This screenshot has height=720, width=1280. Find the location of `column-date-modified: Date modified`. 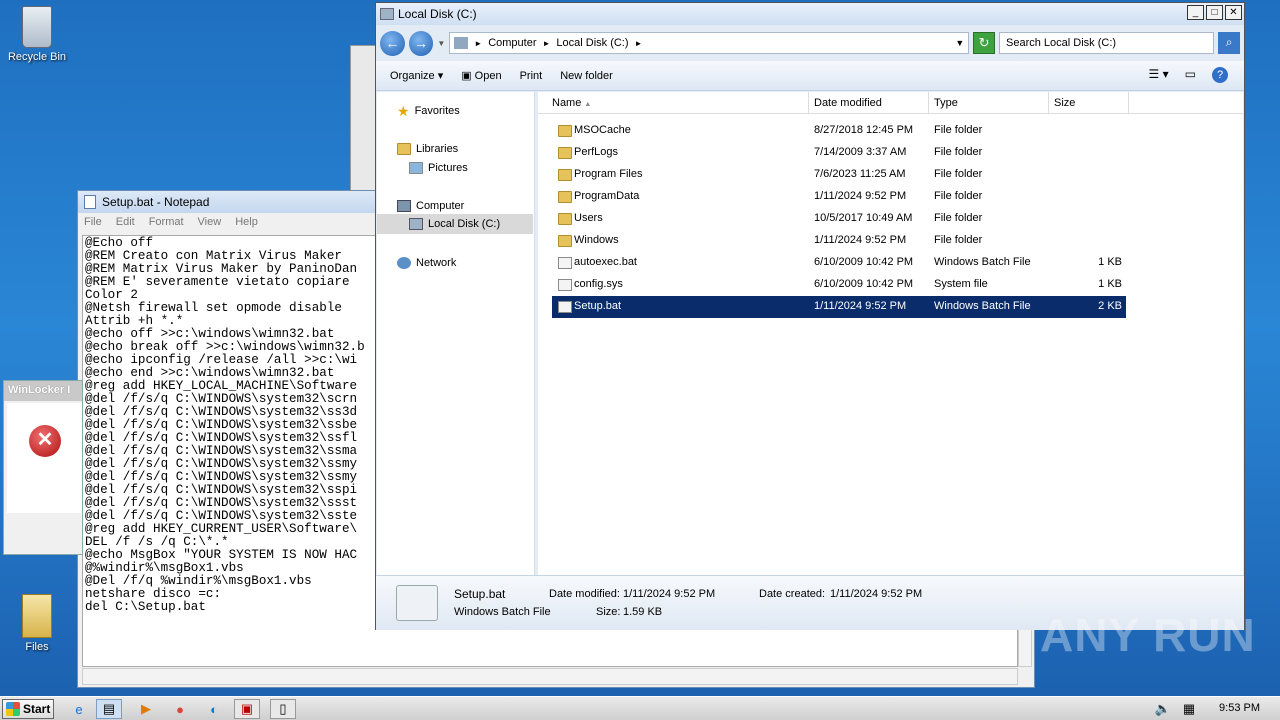

column-date-modified: Date modified is located at coordinates (869, 103).